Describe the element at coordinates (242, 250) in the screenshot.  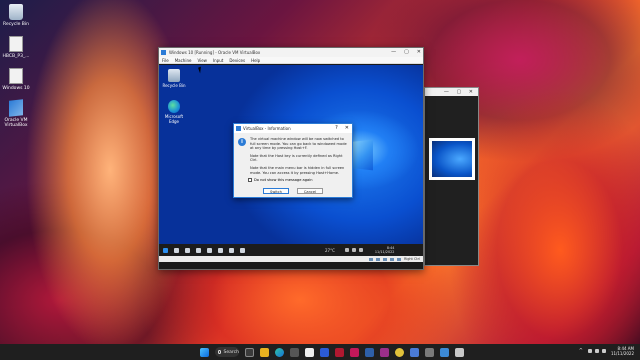
I see `mail-icon` at that location.